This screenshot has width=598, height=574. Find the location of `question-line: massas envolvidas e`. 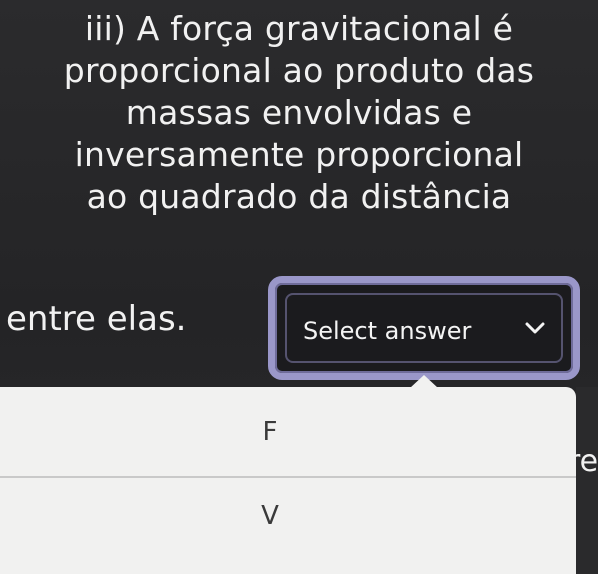

question-line: massas envolvidas e is located at coordinates (299, 112).